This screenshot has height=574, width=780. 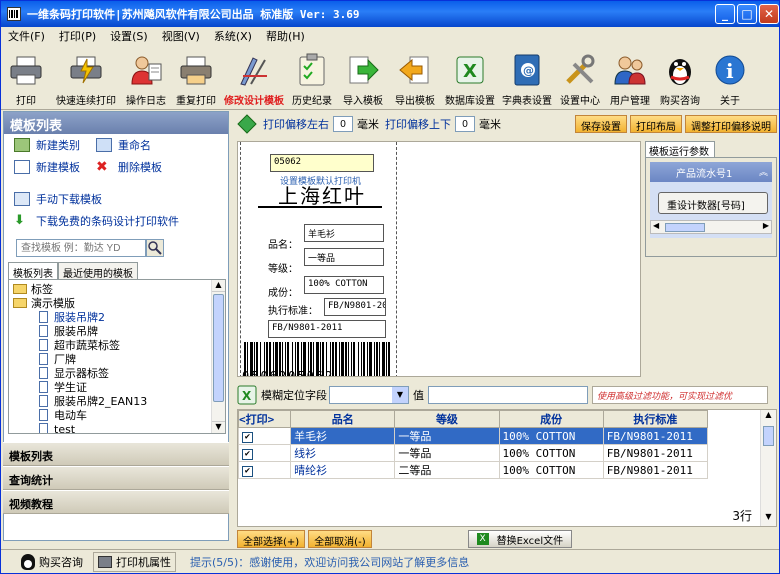 I want to click on tree-node: 超市蔬菜标签, so click(x=119, y=345).